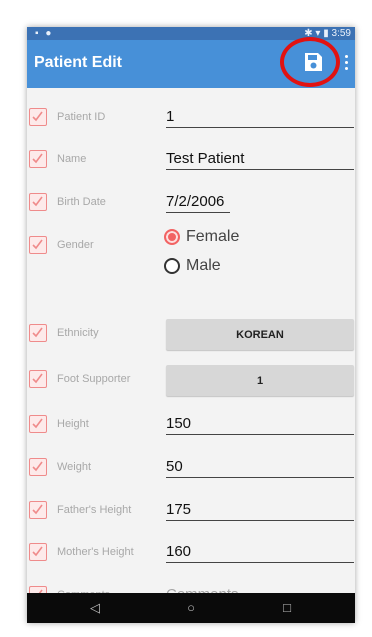 The image size is (372, 637). What do you see at coordinates (74, 467) in the screenshot?
I see `weight-label: Weight` at bounding box center [74, 467].